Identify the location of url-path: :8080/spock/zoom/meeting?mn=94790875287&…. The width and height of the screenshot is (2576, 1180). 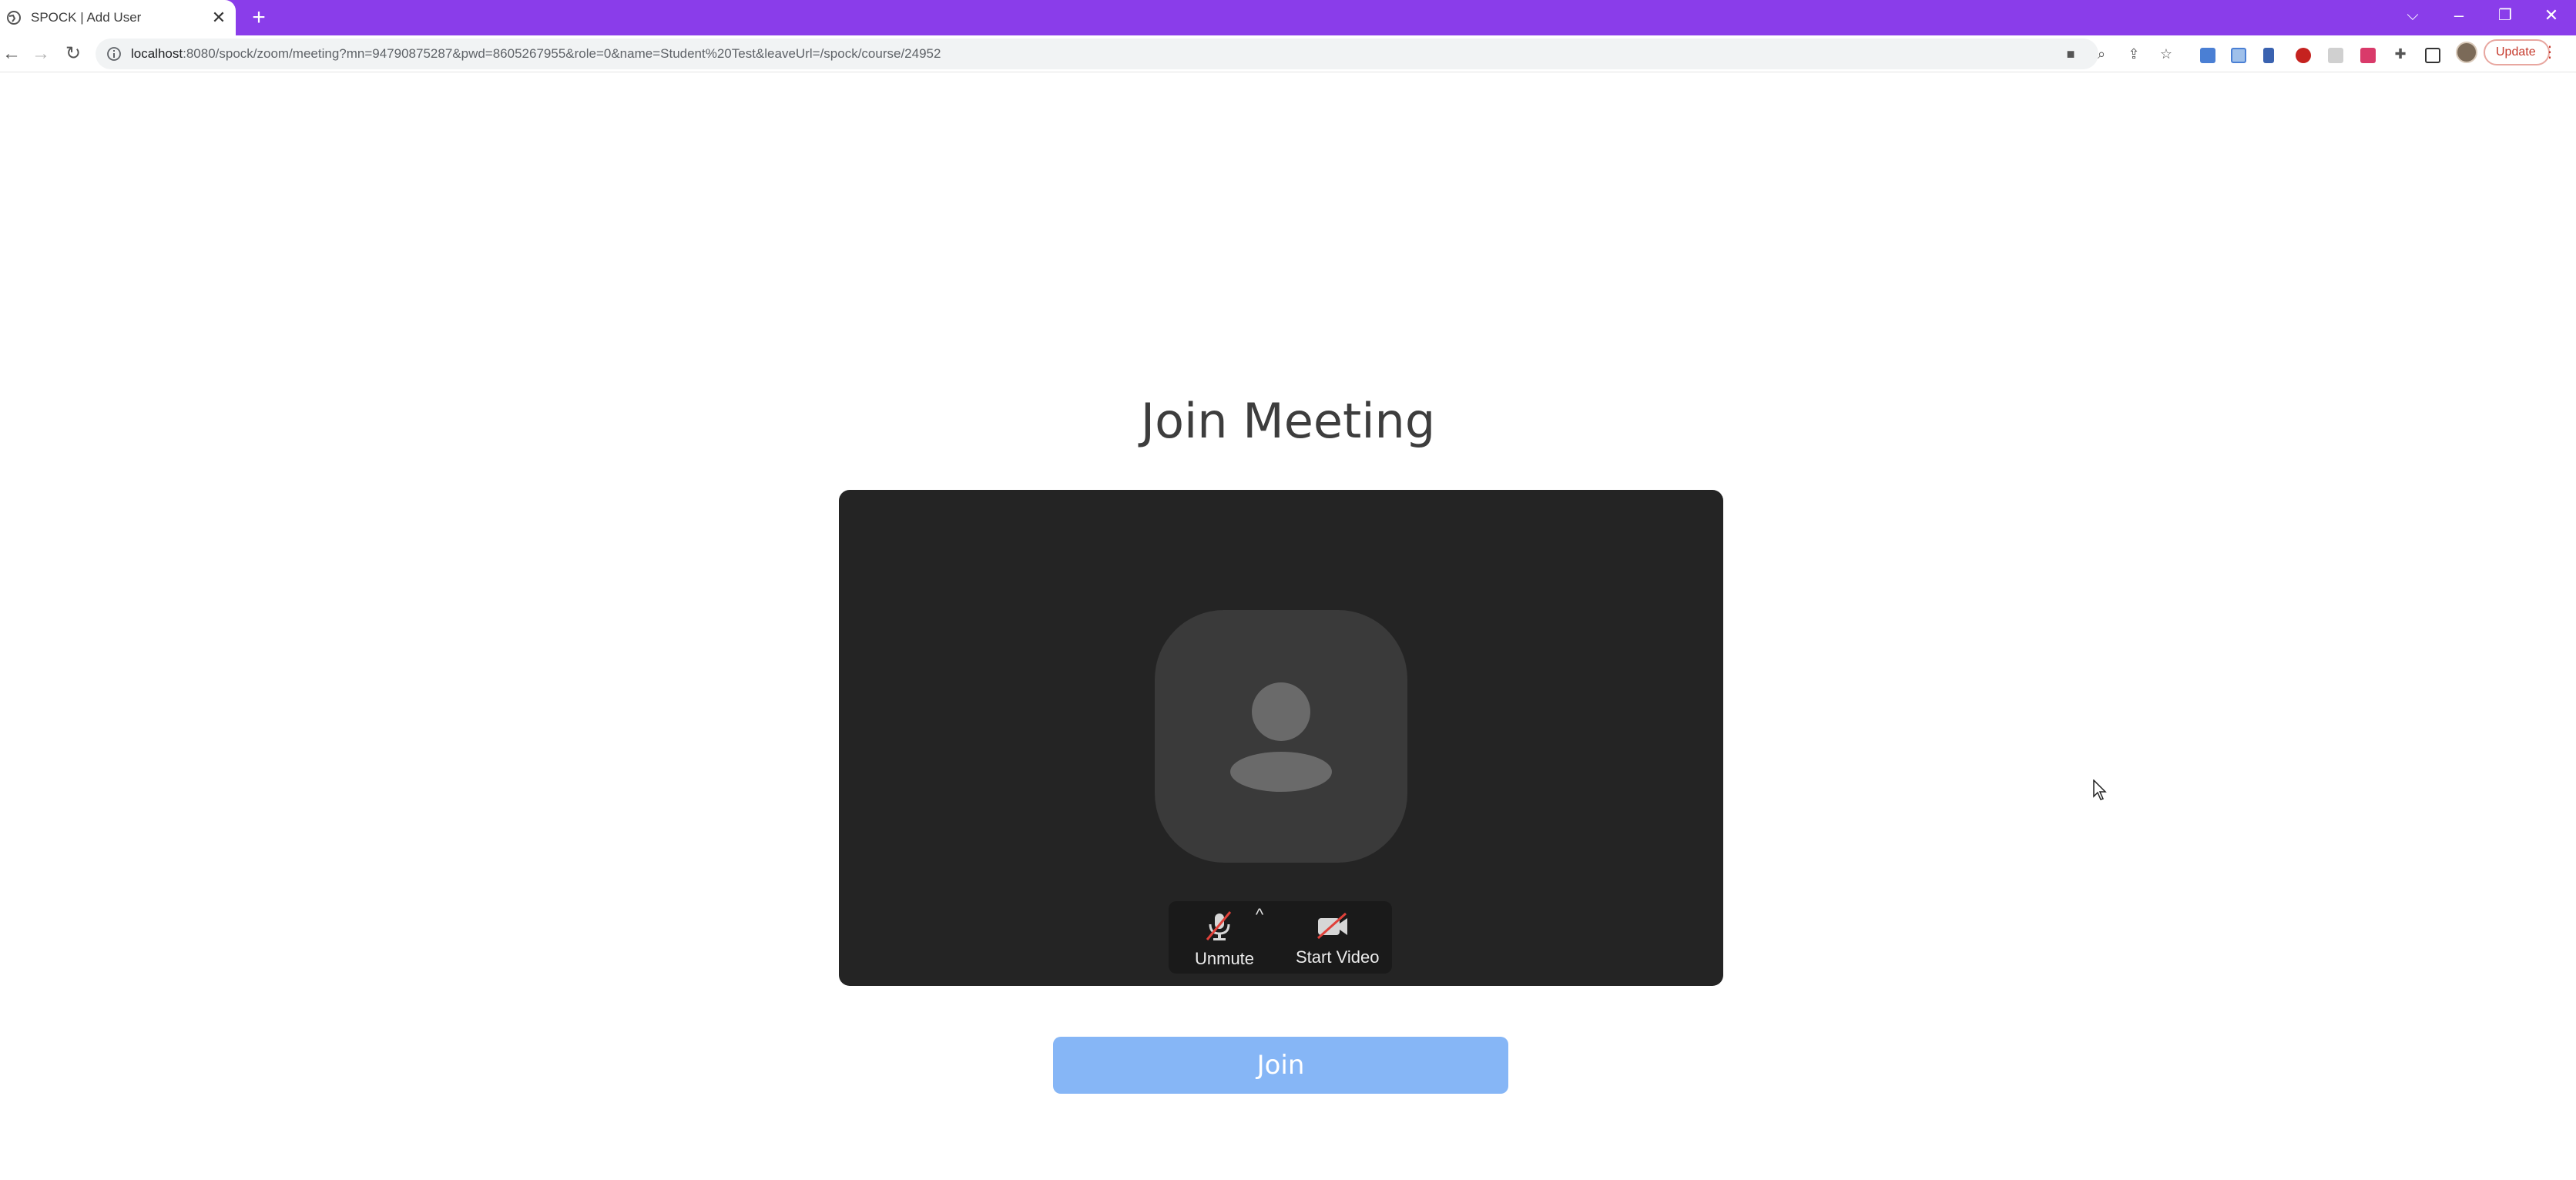
(562, 53).